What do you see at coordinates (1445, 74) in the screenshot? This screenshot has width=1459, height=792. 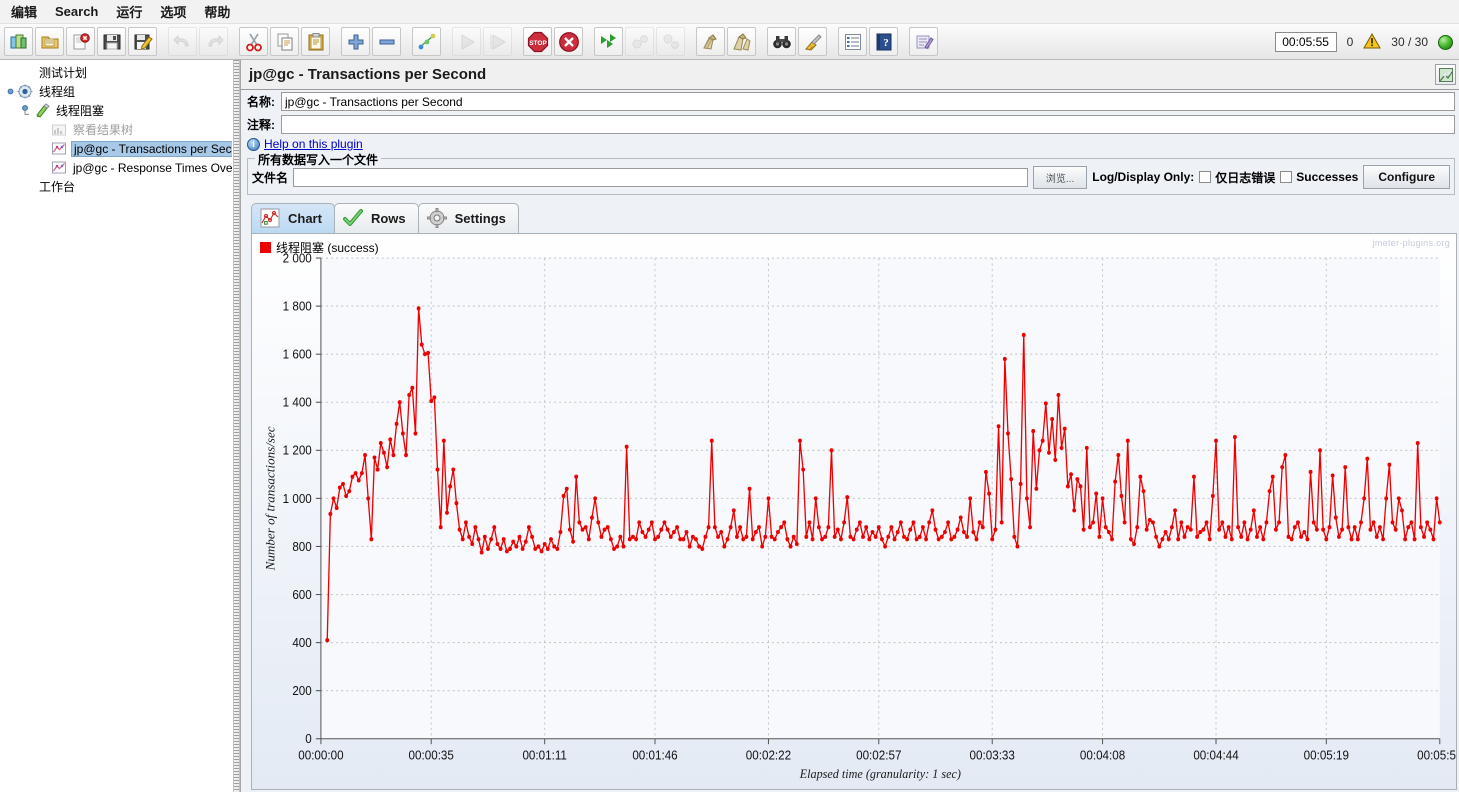 I see `expand-panel-button` at bounding box center [1445, 74].